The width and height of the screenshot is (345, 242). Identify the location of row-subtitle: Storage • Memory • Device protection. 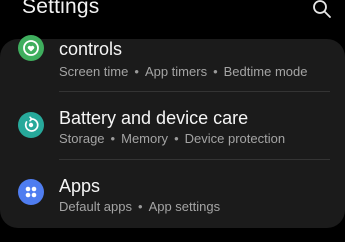
(172, 138).